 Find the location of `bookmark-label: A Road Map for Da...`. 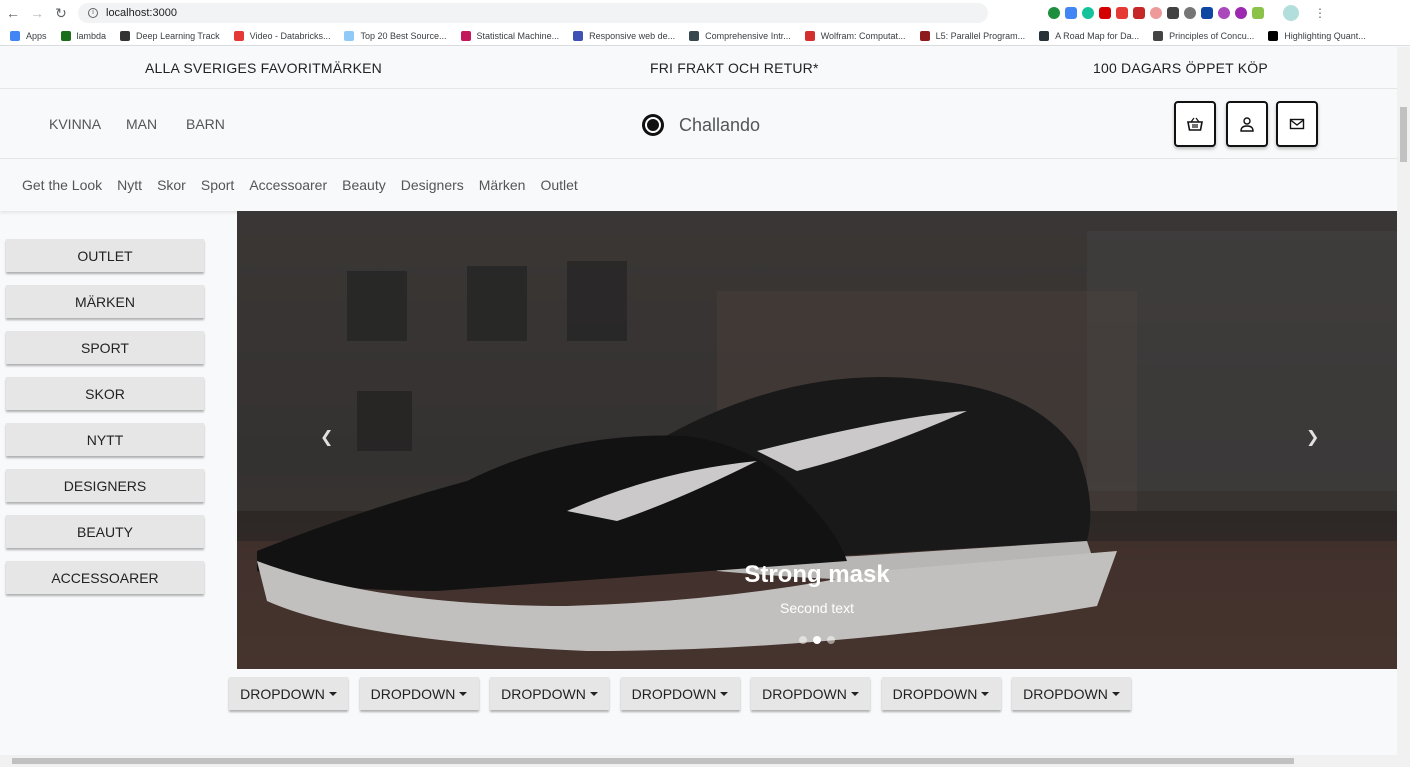

bookmark-label: A Road Map for Da... is located at coordinates (1097, 35).